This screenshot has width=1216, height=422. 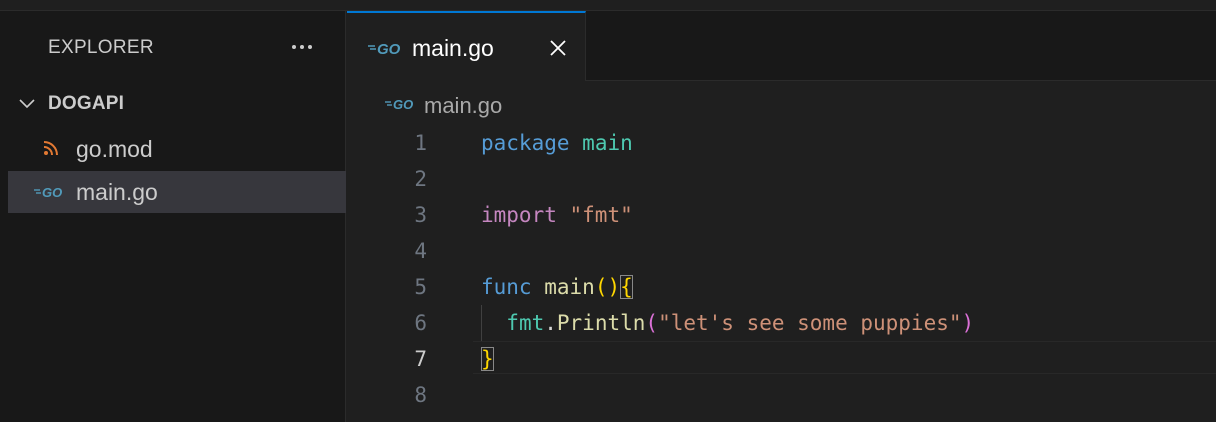 I want to click on code-token: (), so click(x=607, y=287).